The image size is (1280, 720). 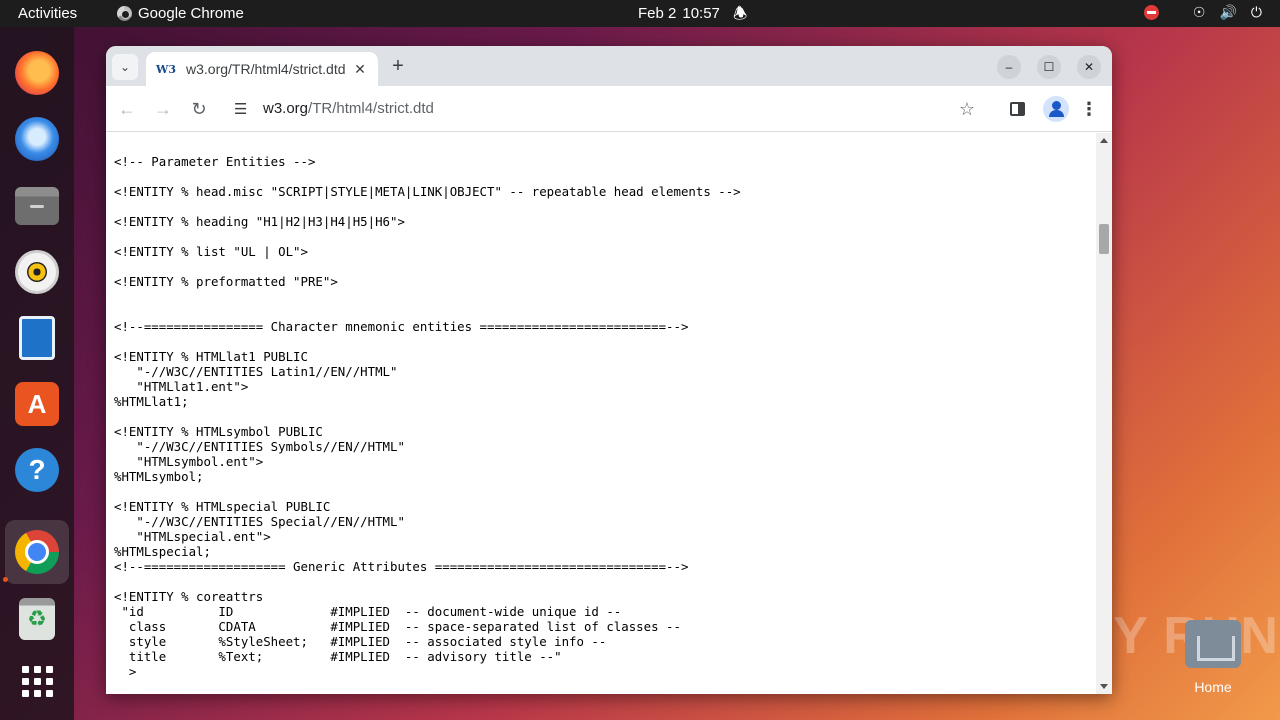 I want to click on dock-firefox, so click(x=37, y=73).